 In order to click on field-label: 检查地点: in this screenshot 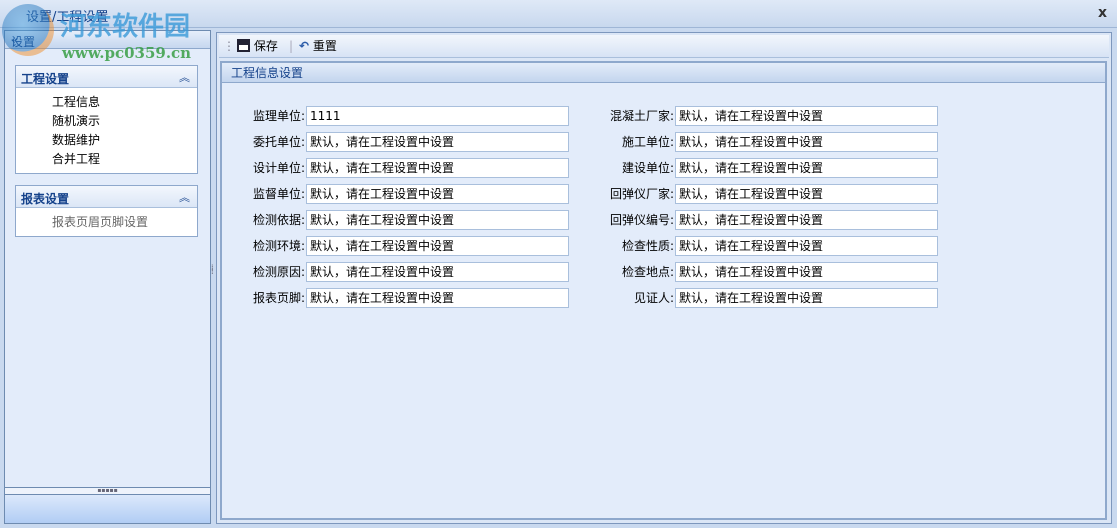, I will do `click(647, 272)`.